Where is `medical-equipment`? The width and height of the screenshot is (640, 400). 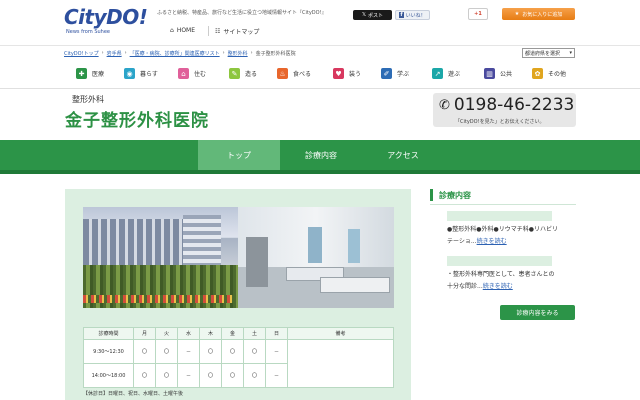
medical-equipment is located at coordinates (257, 262).